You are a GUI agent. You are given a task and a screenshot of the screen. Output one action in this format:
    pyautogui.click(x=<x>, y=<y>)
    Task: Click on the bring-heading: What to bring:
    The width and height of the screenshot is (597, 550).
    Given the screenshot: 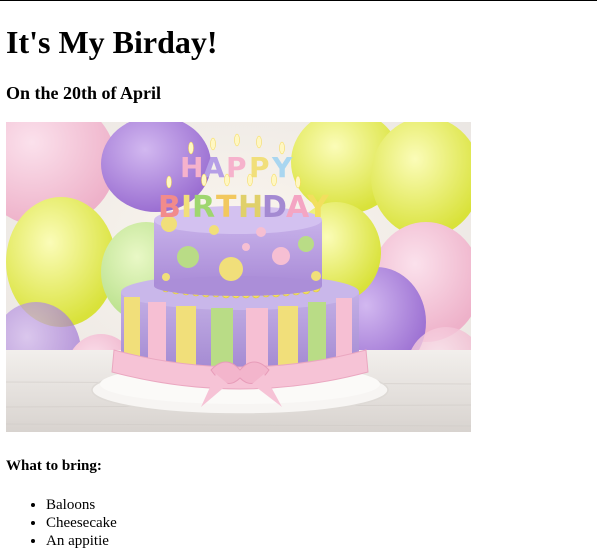 What is the action you would take?
    pyautogui.click(x=54, y=466)
    